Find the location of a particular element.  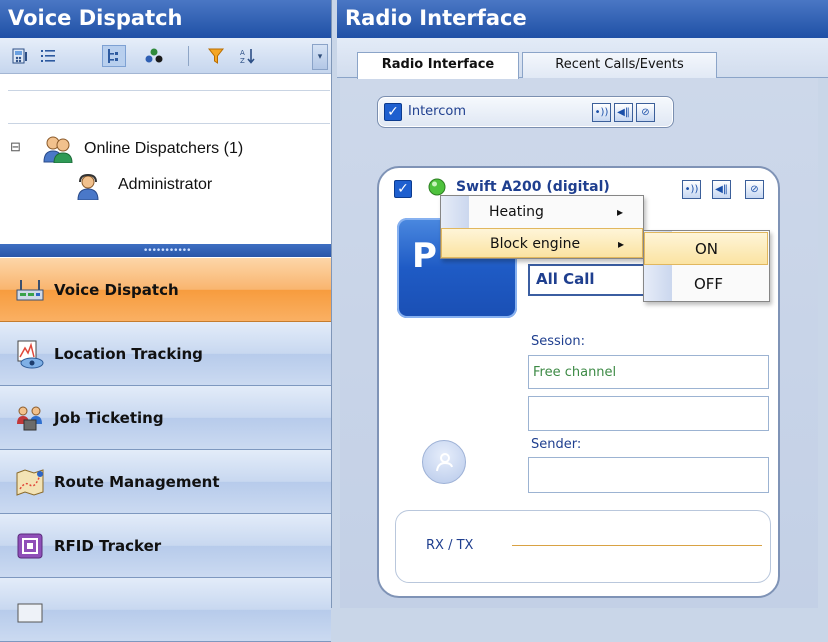

radio-disable-icon: ⊘ is located at coordinates (754, 189).